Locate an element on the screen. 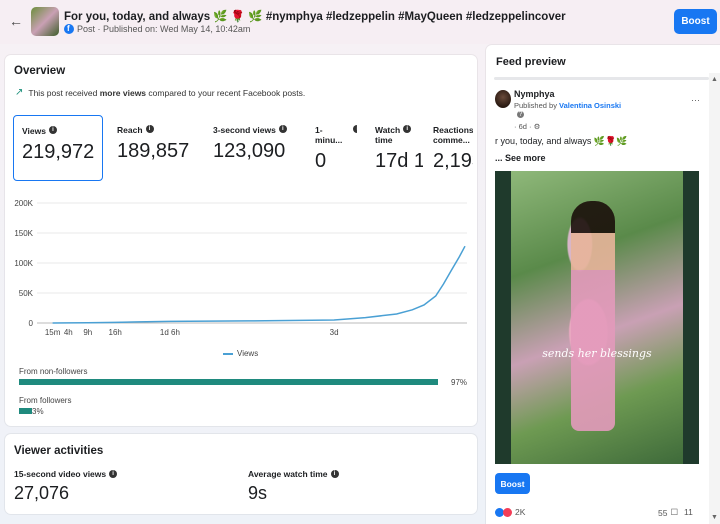  x-tick-label: 1d 6h is located at coordinates (170, 331).